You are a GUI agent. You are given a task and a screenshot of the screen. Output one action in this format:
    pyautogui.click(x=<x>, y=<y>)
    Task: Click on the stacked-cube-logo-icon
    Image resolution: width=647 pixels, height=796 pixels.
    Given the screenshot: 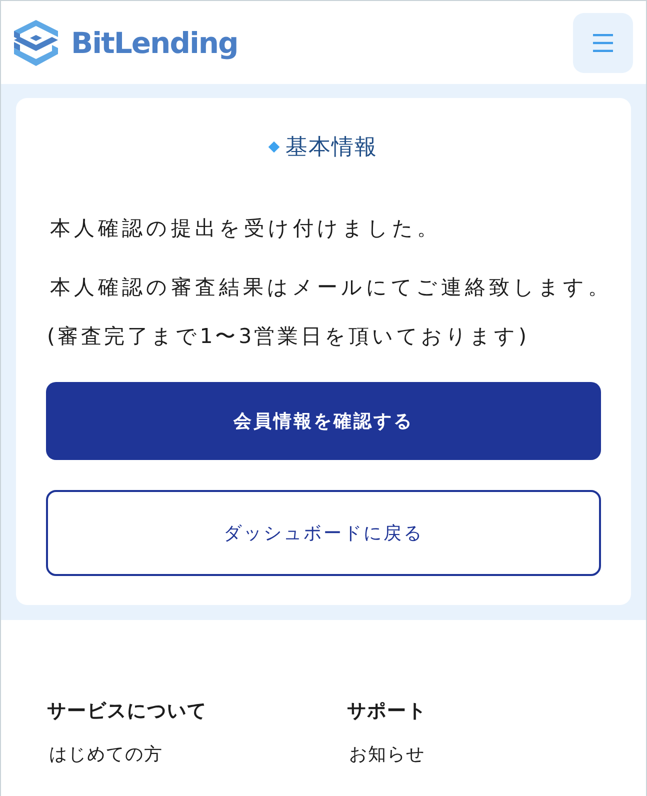 What is the action you would take?
    pyautogui.click(x=36, y=43)
    